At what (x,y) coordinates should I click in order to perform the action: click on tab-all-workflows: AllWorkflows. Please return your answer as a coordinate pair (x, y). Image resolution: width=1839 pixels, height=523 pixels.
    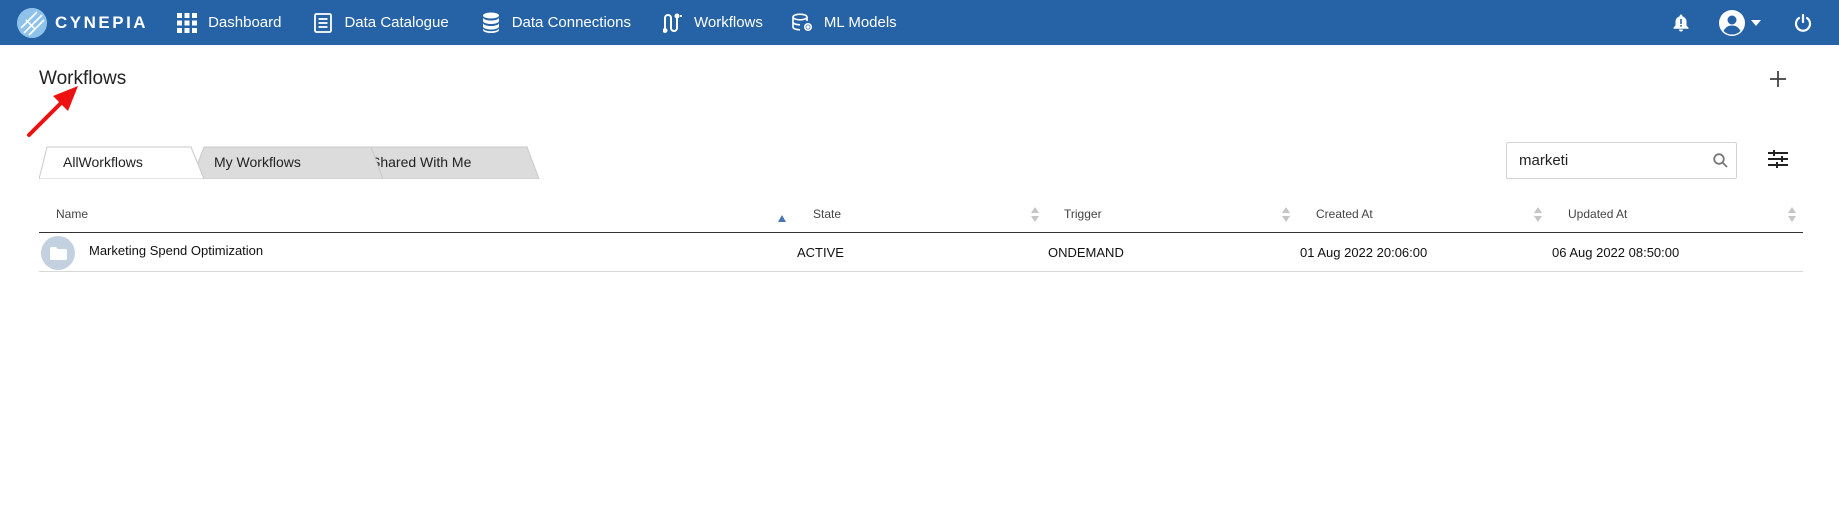
    Looking at the image, I should click on (122, 162).